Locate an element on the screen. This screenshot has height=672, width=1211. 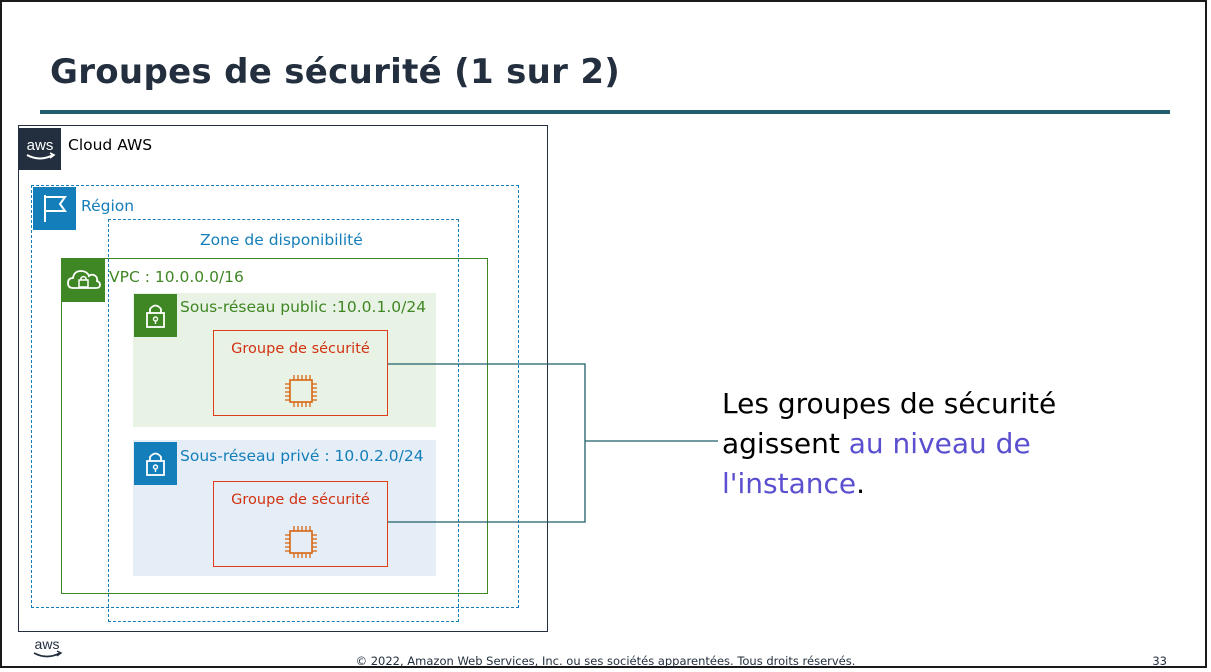
svg-text: aws is located at coordinates (47, 644).